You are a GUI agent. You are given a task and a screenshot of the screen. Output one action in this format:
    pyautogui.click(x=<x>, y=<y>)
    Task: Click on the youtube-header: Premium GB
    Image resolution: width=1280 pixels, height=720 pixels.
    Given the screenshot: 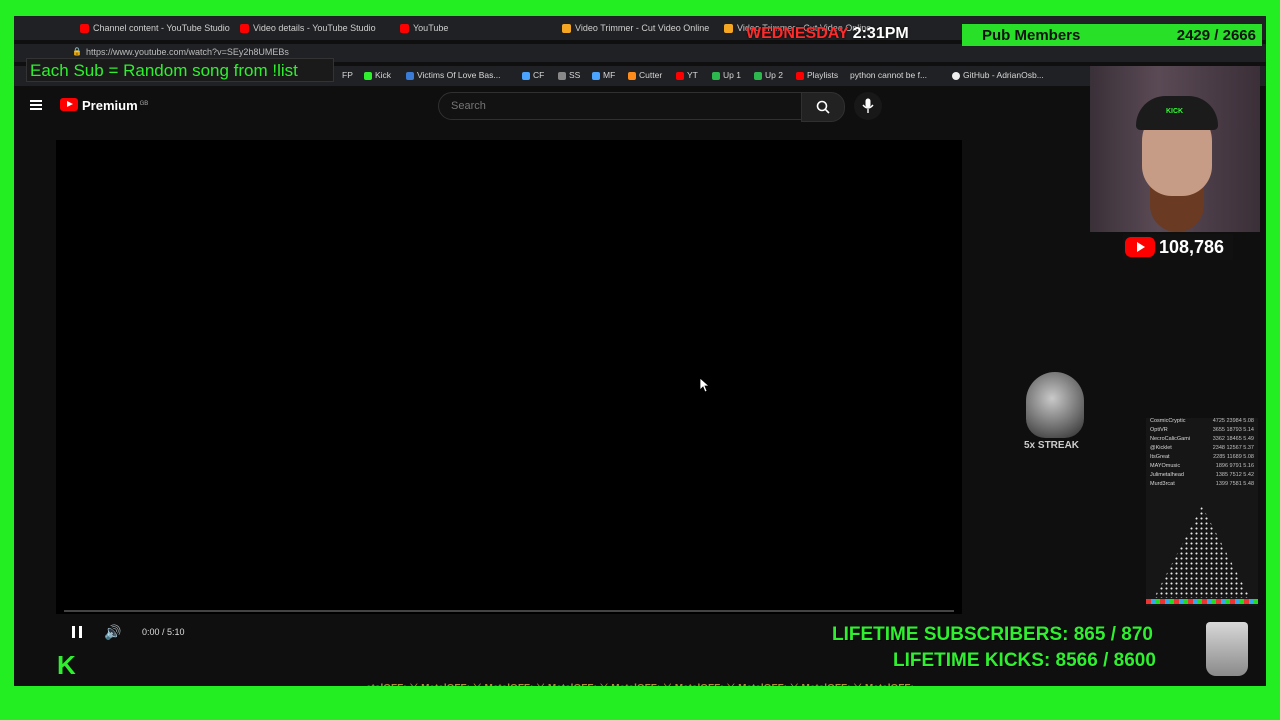 What is the action you would take?
    pyautogui.click(x=640, y=106)
    